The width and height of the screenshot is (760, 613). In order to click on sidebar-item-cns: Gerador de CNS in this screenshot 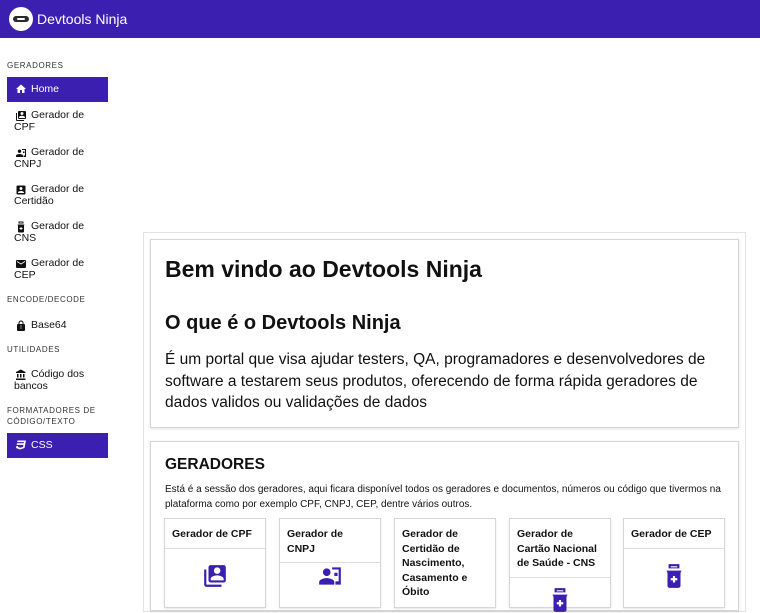, I will do `click(57, 232)`.